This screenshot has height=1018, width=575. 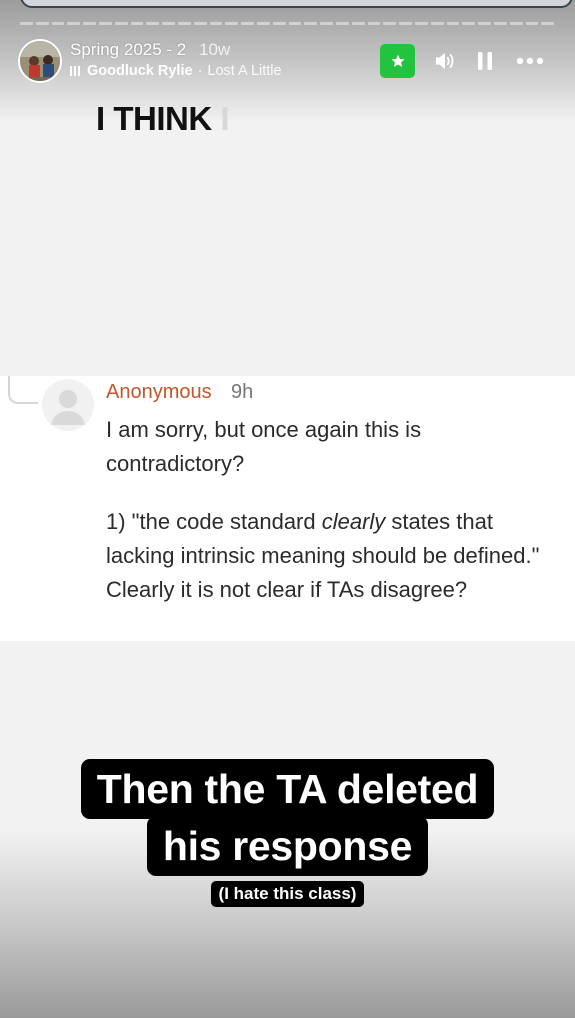 What do you see at coordinates (40, 61) in the screenshot?
I see `profile-avatar` at bounding box center [40, 61].